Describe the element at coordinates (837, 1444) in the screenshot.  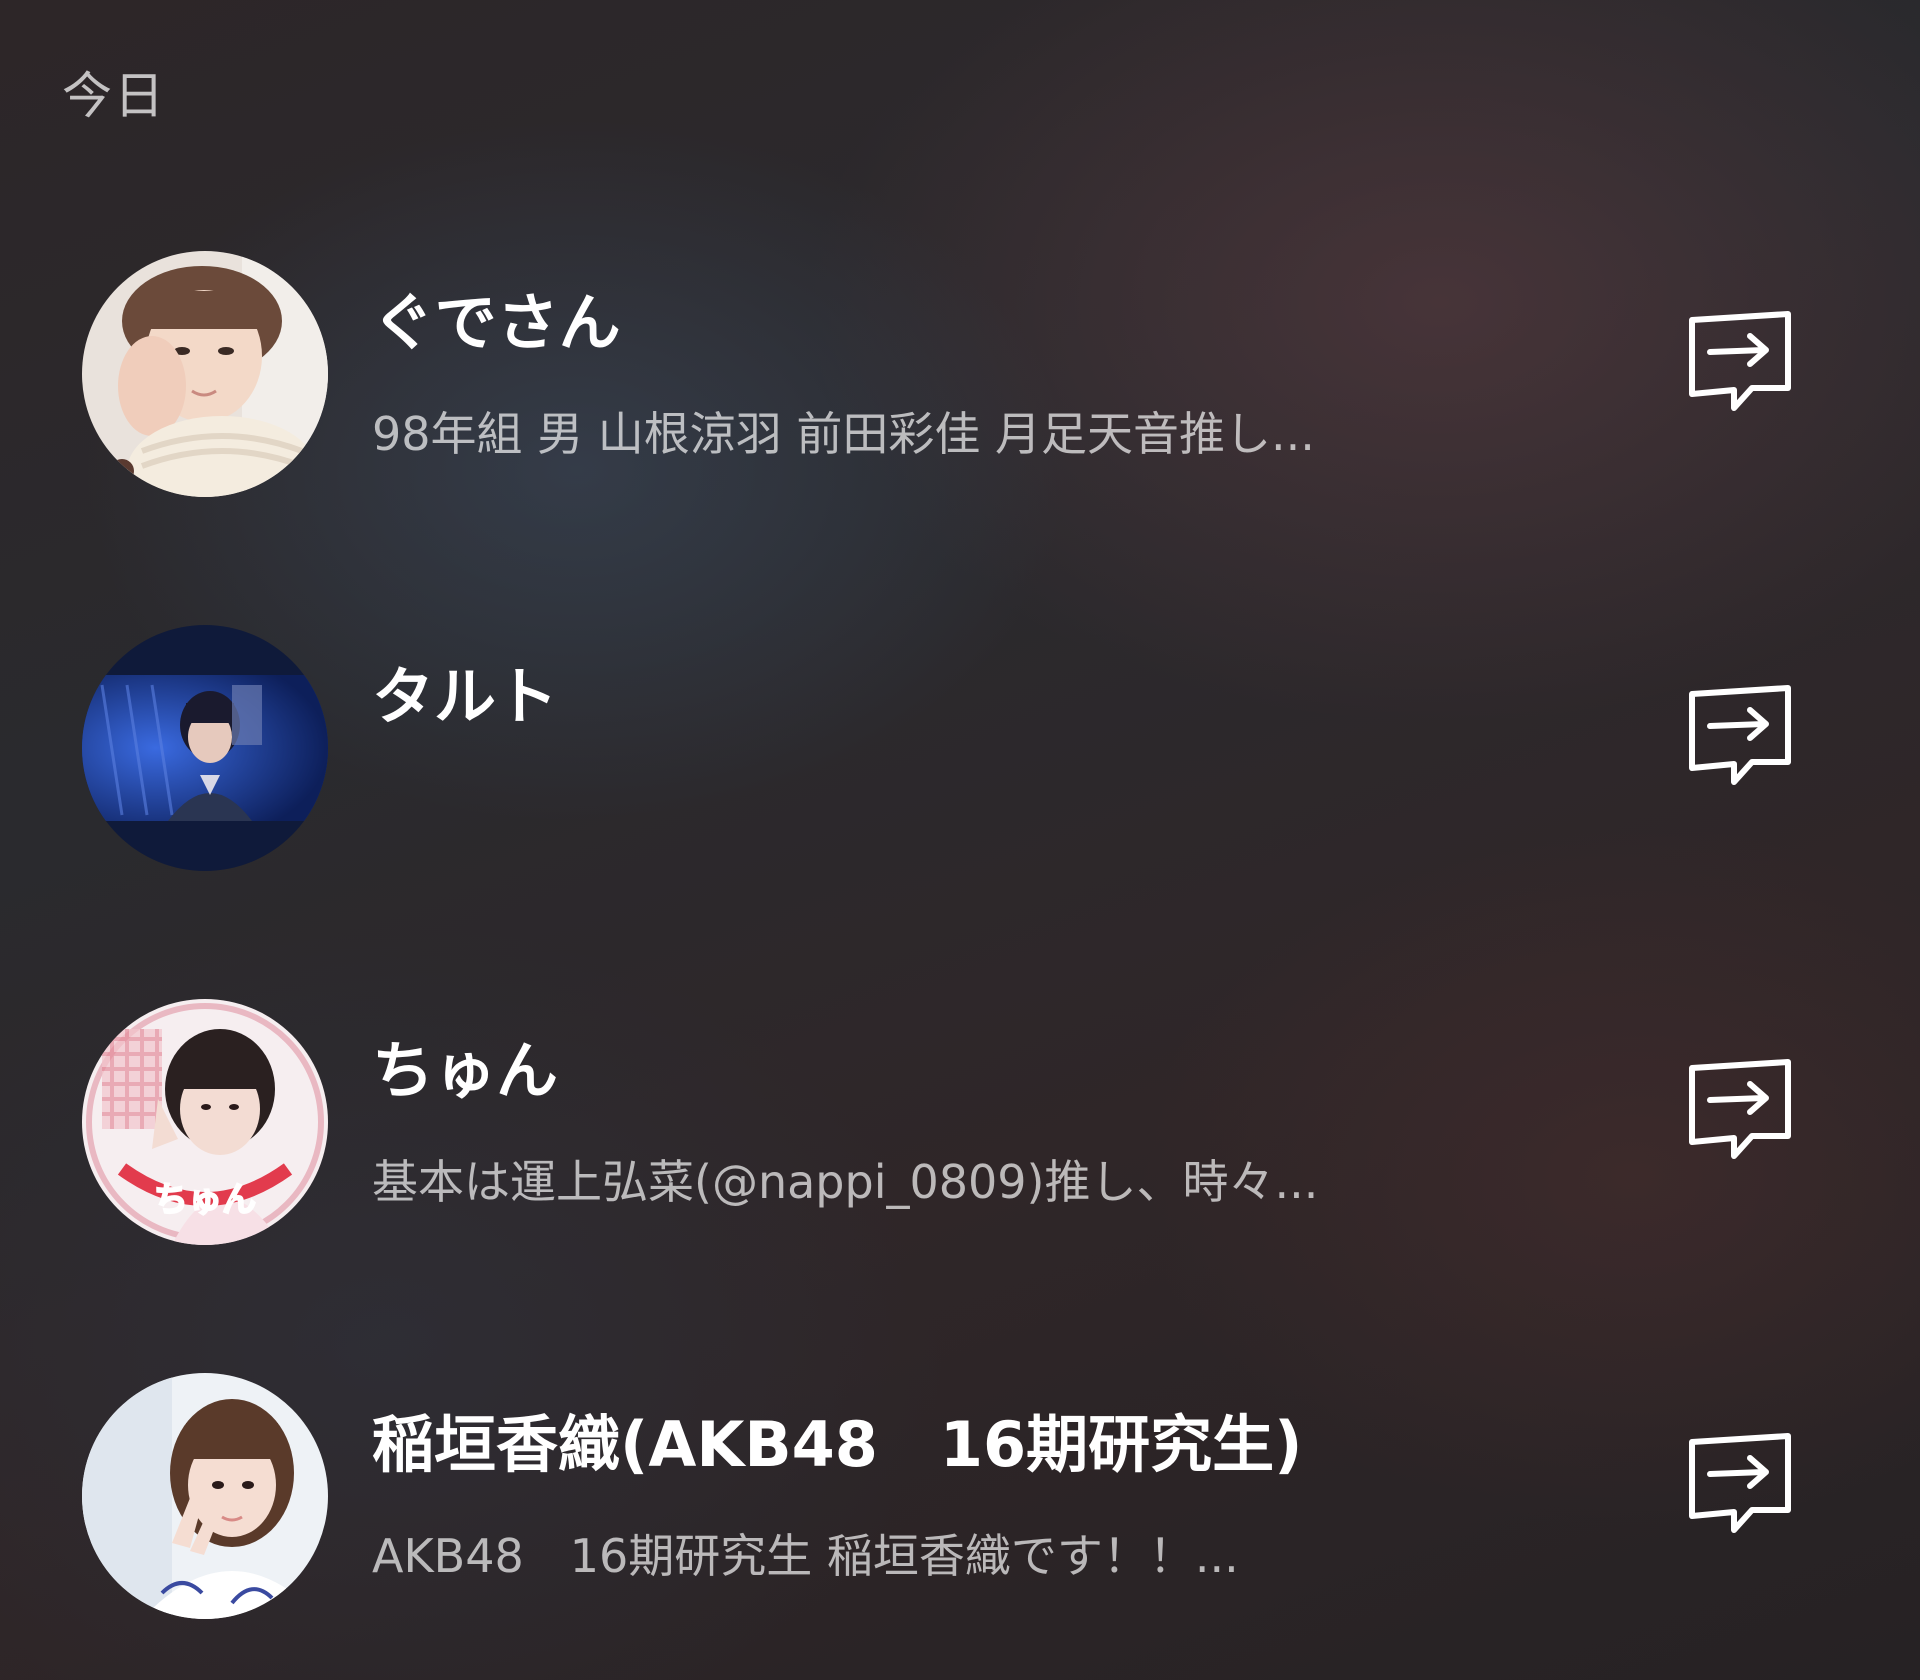
I see `friend-name: 稲垣香織(AKB48 16期研究生)` at that location.